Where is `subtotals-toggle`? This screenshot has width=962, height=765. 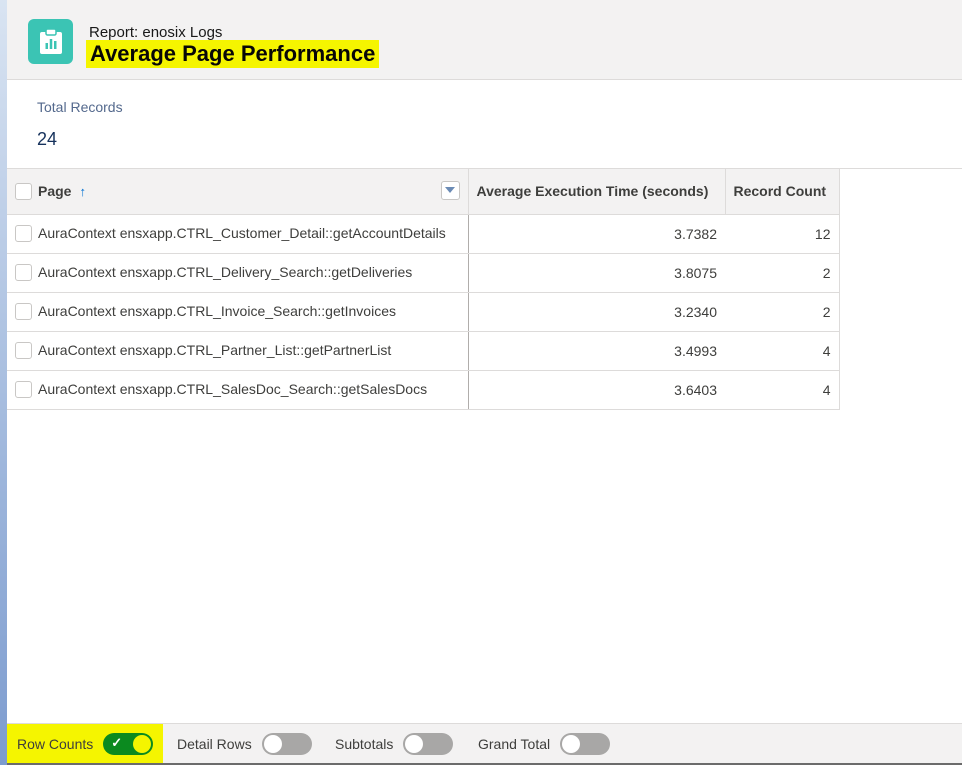 subtotals-toggle is located at coordinates (428, 744).